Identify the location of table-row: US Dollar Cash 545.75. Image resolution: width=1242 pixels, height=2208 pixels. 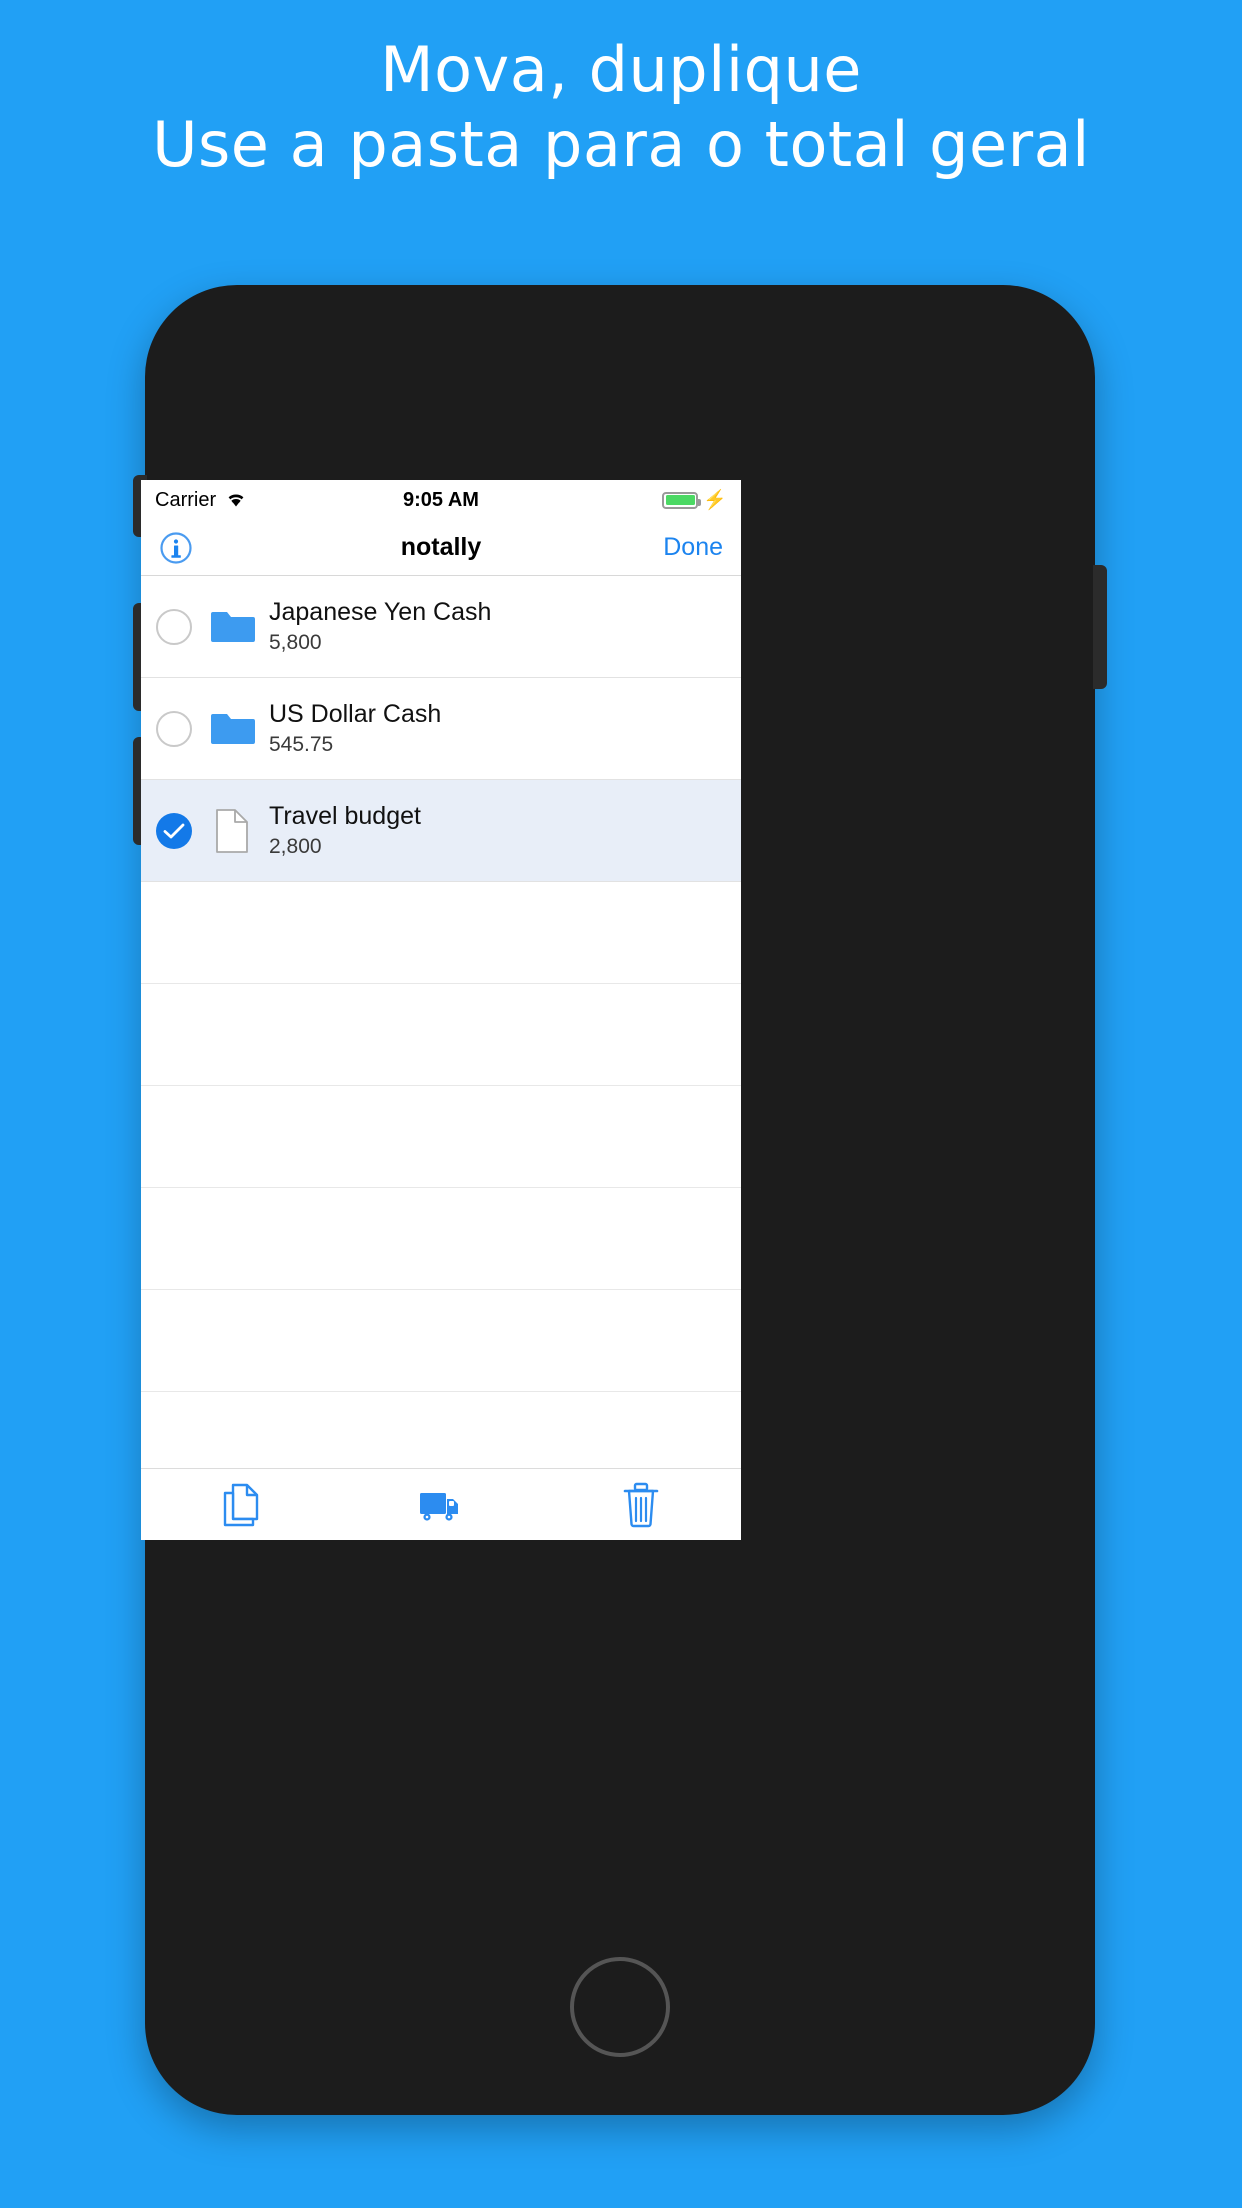
(441, 729).